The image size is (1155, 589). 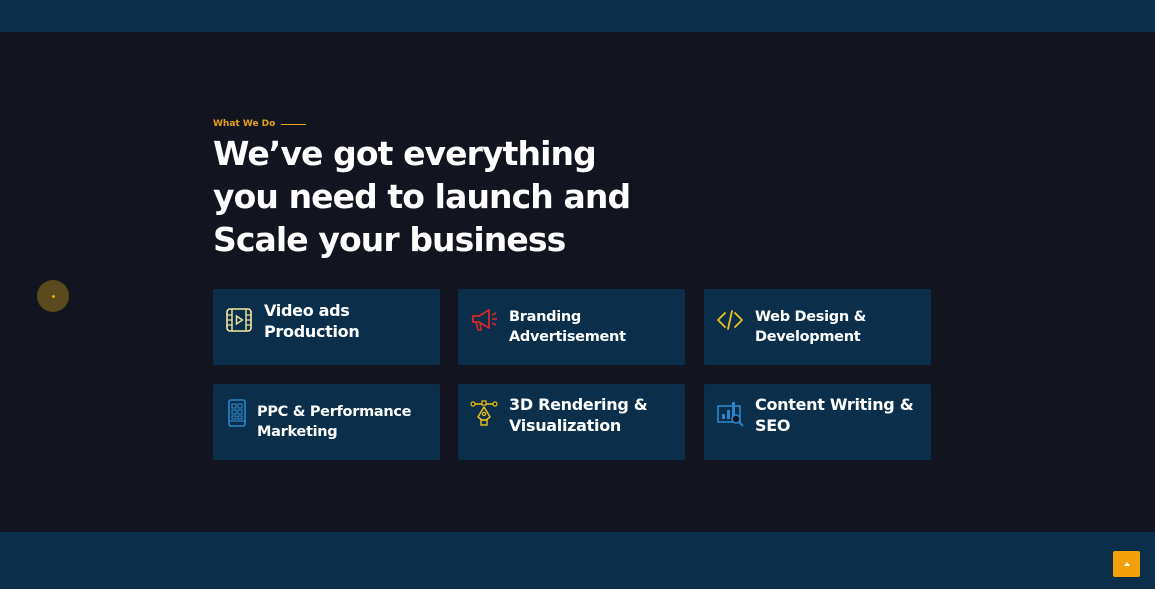 What do you see at coordinates (307, 310) in the screenshot?
I see `service-label-line-1: Video ads` at bounding box center [307, 310].